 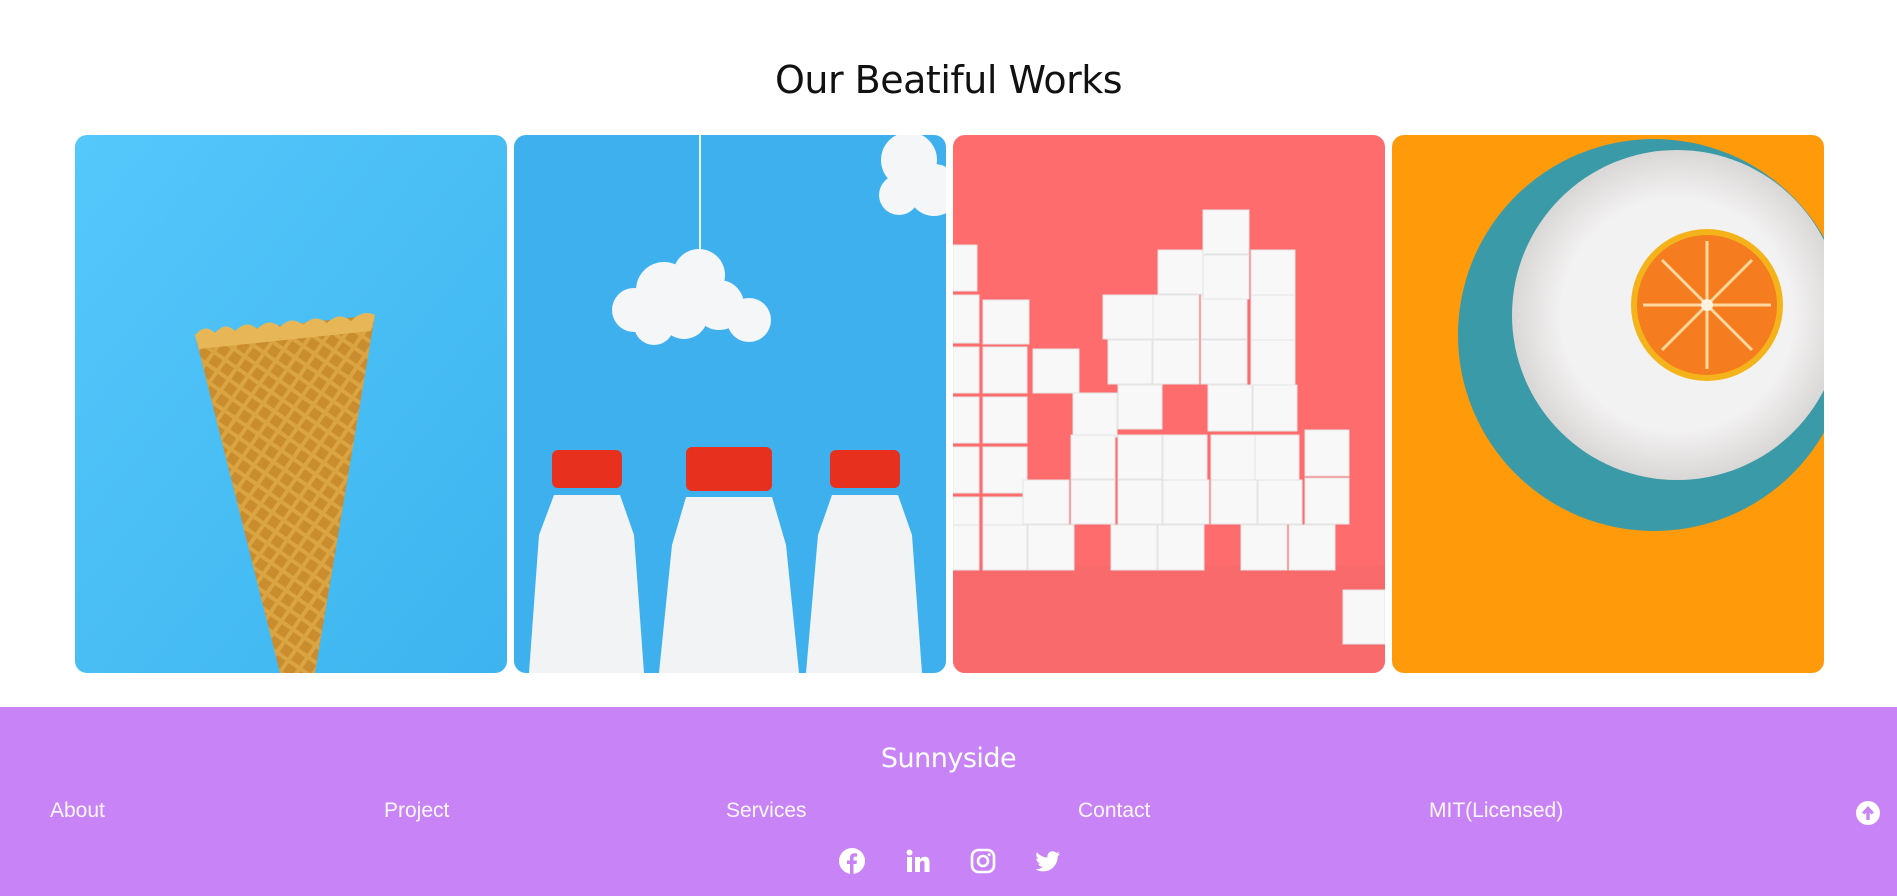 What do you see at coordinates (948, 758) in the screenshot?
I see `footer-brand: Sunnyside` at bounding box center [948, 758].